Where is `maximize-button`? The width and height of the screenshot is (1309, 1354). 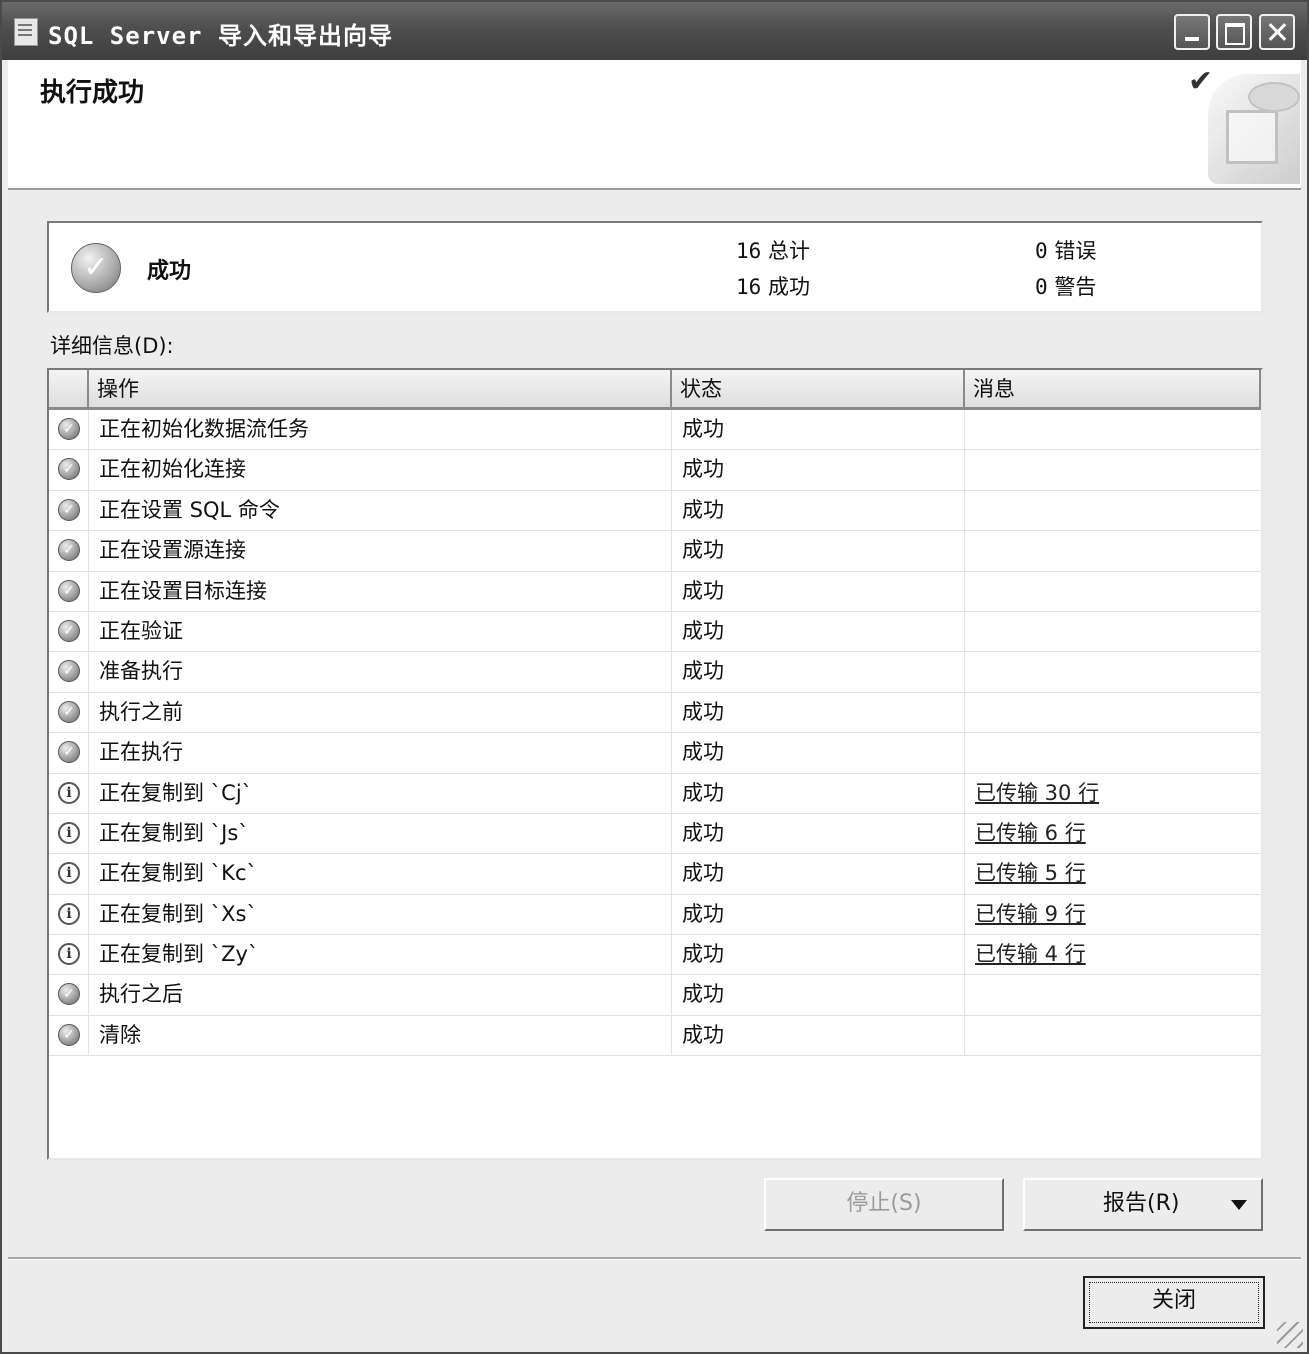
maximize-button is located at coordinates (1234, 32).